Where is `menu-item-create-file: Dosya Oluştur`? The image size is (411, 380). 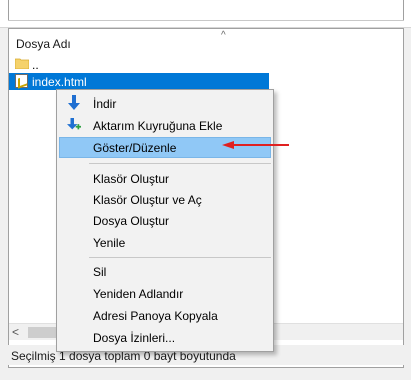
menu-item-create-file: Dosya Oluştur is located at coordinates (165, 220).